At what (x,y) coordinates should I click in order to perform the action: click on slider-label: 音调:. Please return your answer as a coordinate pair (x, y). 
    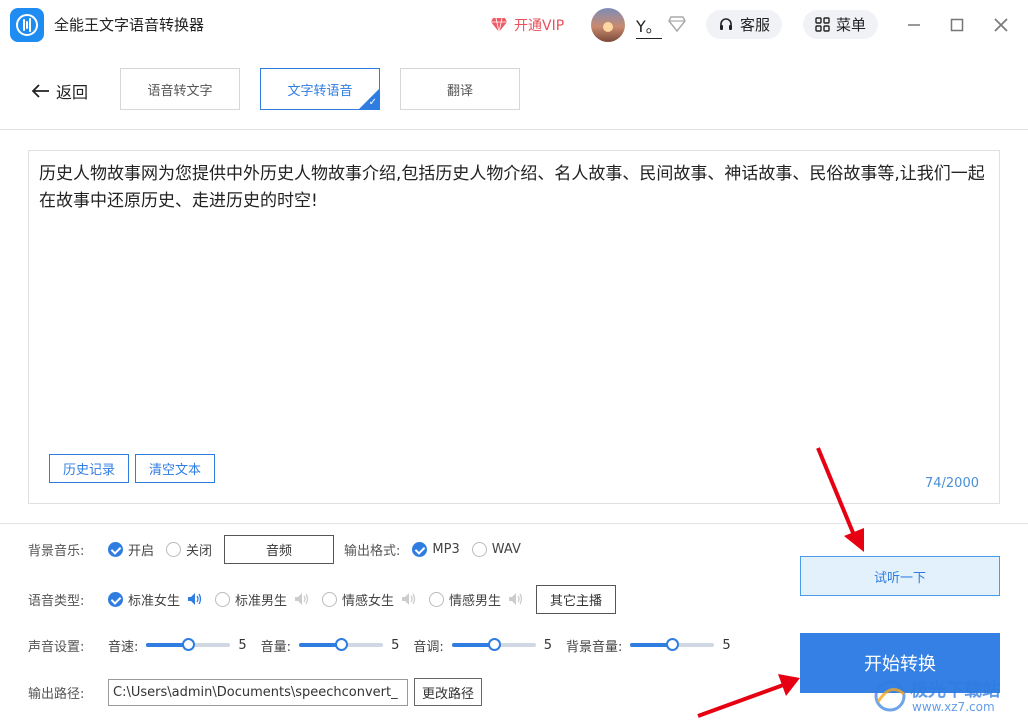
    Looking at the image, I should click on (428, 647).